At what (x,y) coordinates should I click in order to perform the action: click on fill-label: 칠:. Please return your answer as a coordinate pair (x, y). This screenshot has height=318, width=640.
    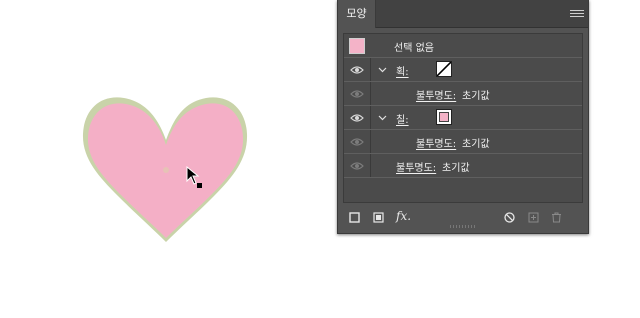
    Looking at the image, I should click on (402, 118).